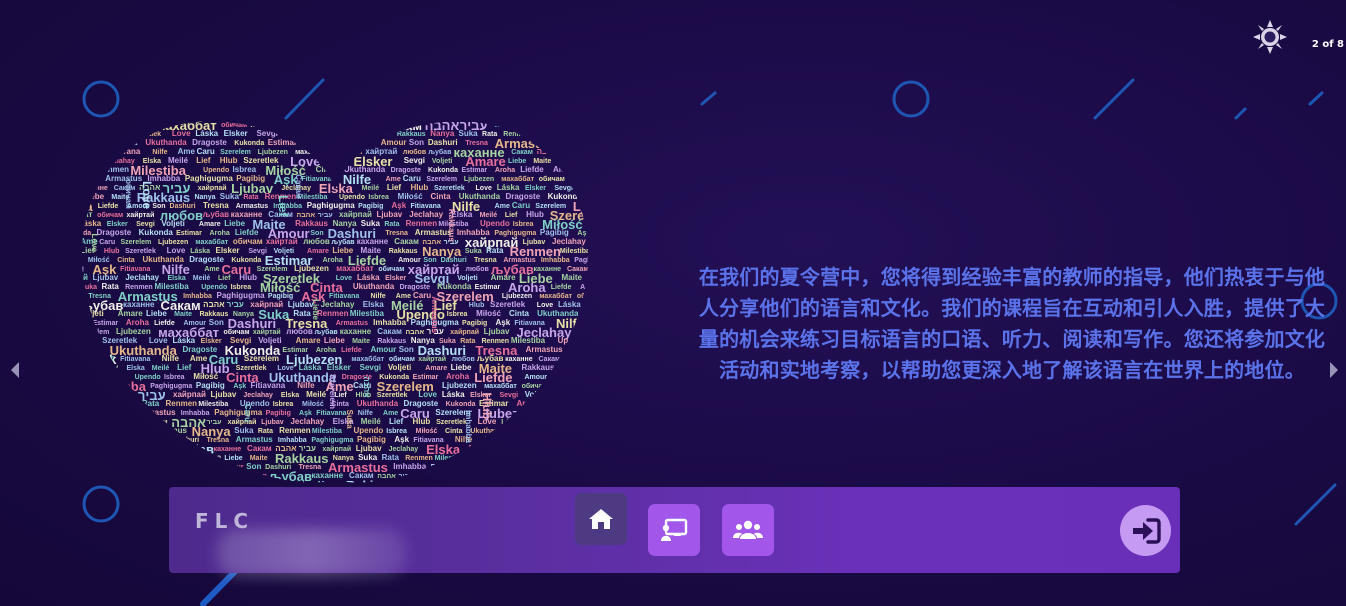 This screenshot has height=606, width=1346. I want to click on word-cloud-word: Dashuri, so click(607, 169).